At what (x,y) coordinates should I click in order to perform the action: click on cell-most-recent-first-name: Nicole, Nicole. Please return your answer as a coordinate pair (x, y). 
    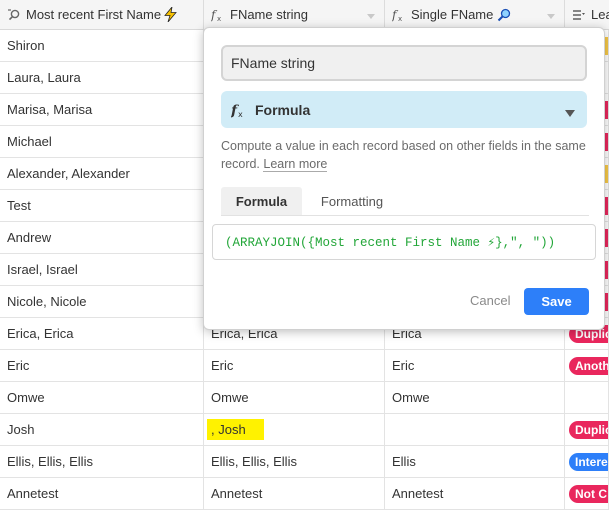
    Looking at the image, I should click on (102, 301).